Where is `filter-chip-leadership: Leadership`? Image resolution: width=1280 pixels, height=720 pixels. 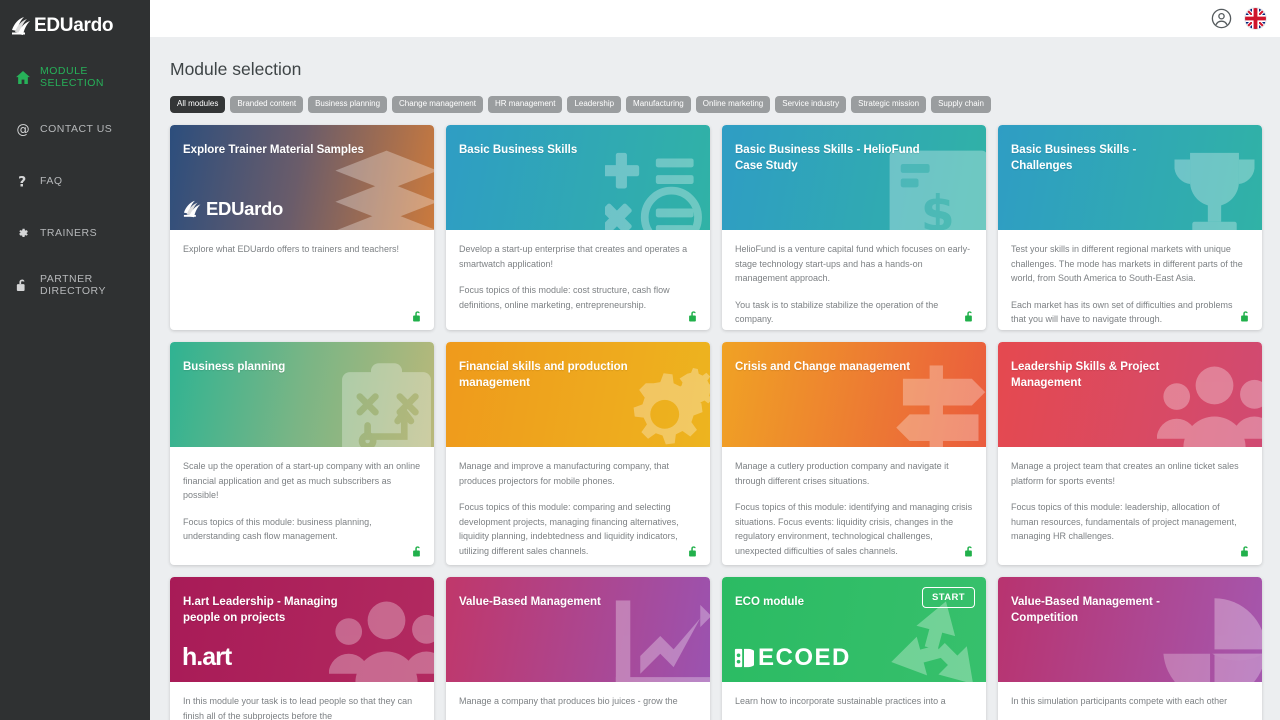 filter-chip-leadership: Leadership is located at coordinates (594, 104).